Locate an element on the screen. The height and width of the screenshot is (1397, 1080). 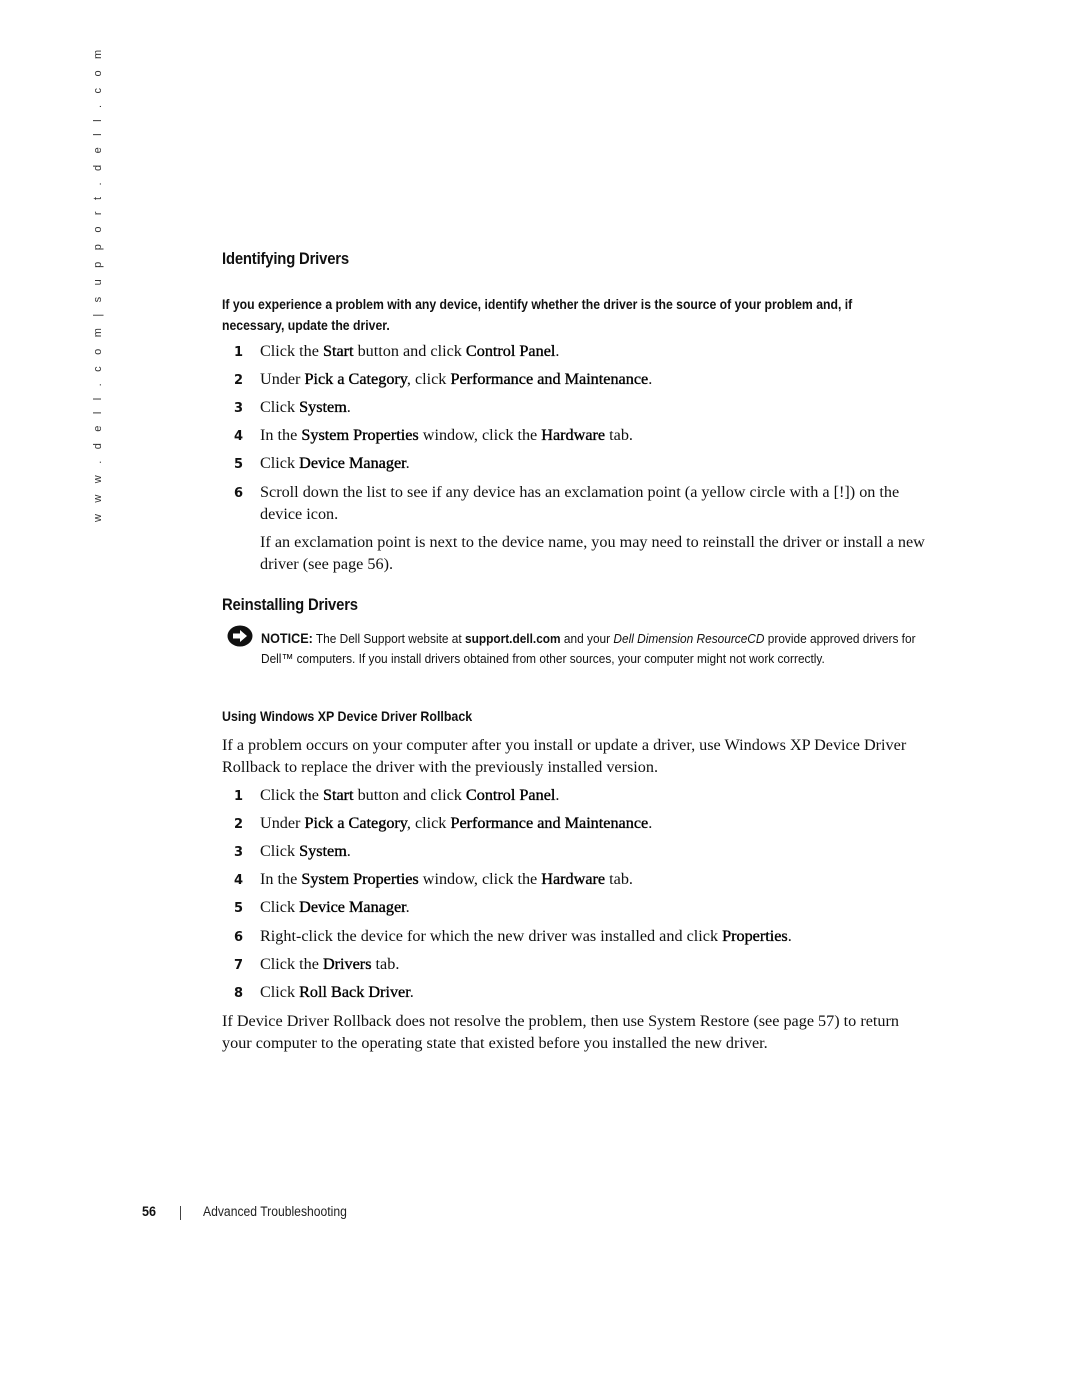
step-text: Click Roll Back Driver. is located at coordinates (597, 993).